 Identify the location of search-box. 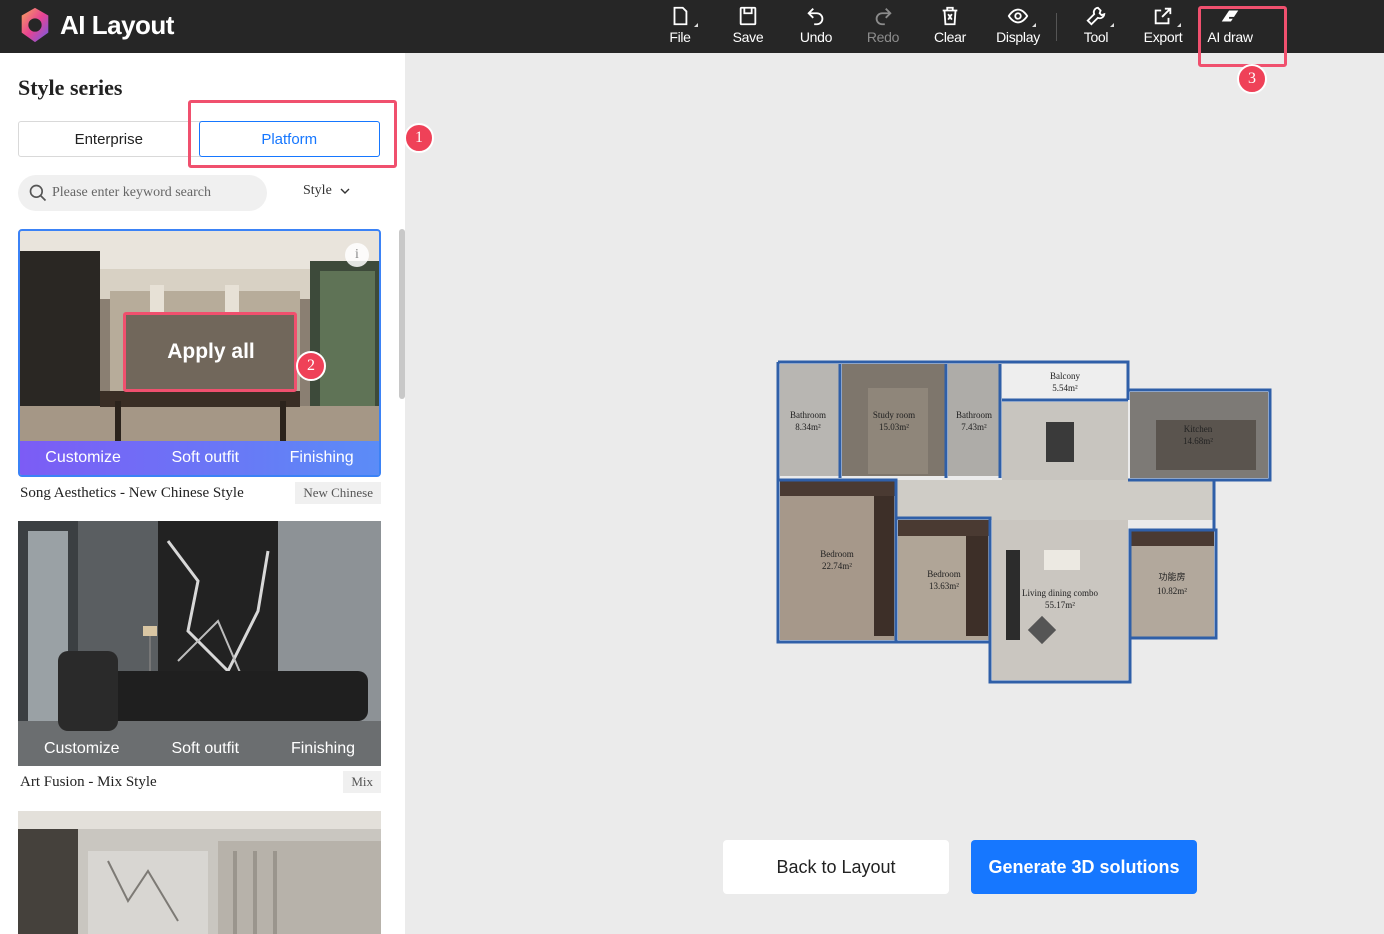
(142, 193).